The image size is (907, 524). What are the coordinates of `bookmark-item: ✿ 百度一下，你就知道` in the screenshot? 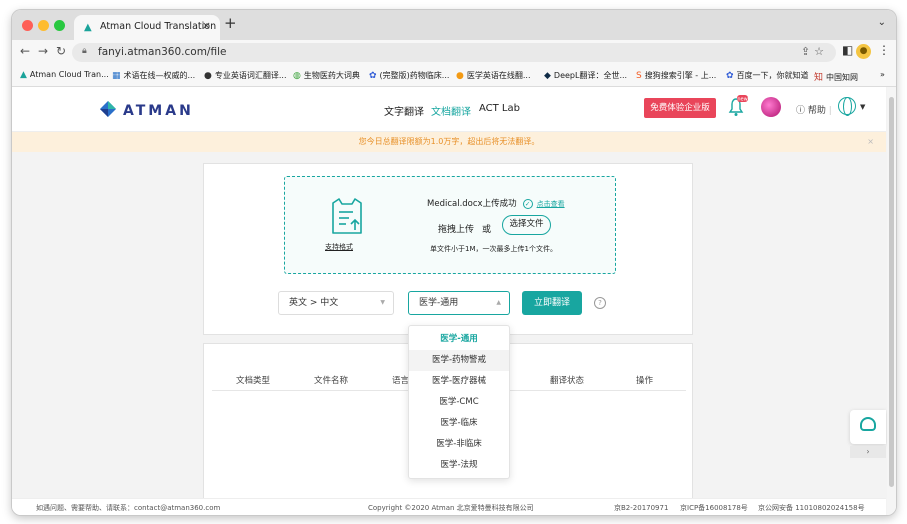 It's located at (767, 75).